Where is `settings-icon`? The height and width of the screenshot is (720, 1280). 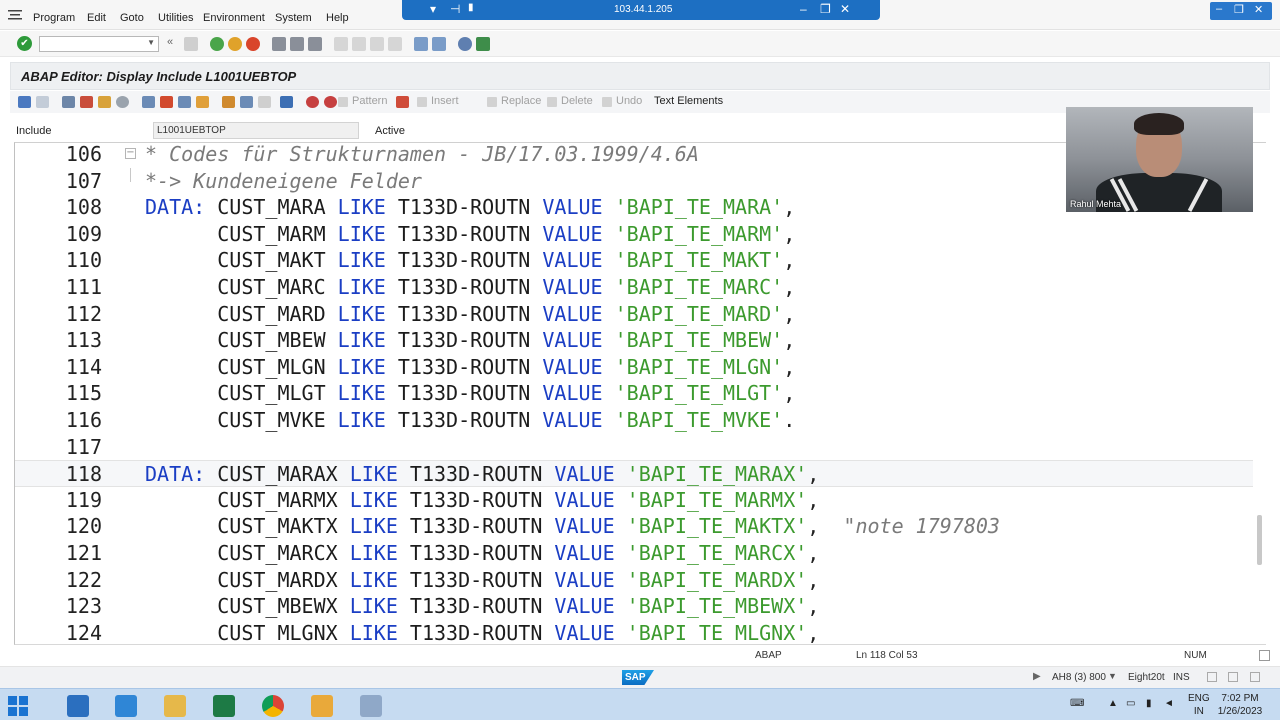 settings-icon is located at coordinates (1255, 677).